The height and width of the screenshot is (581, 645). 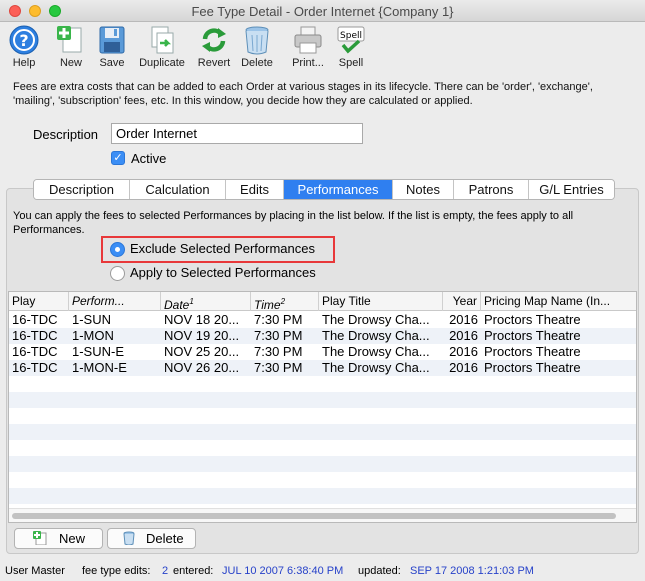 I want to click on new-button: New, so click(x=71, y=47).